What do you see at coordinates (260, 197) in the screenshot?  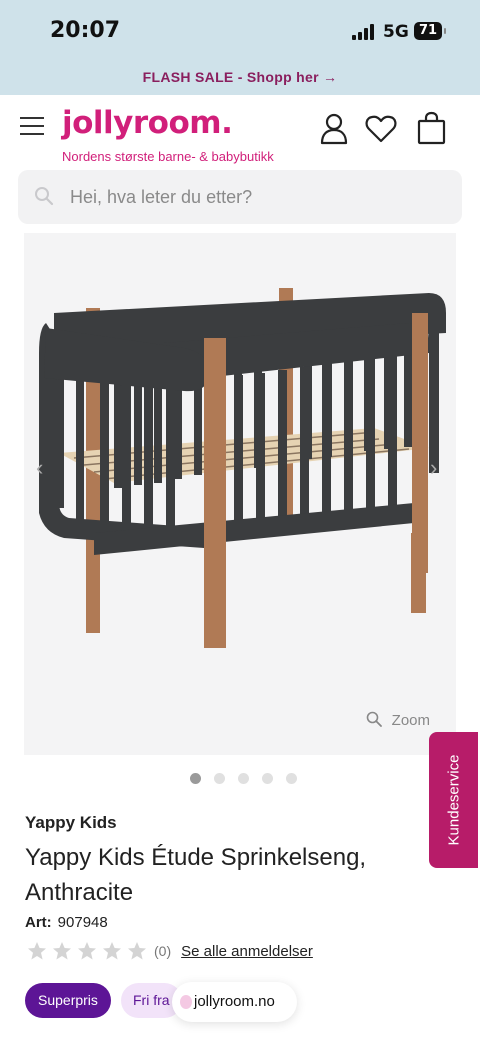 I see `search-input` at bounding box center [260, 197].